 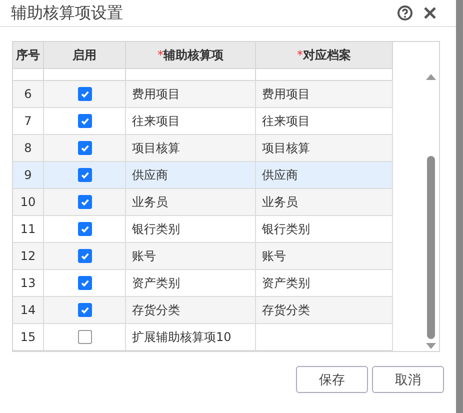 I want to click on column-header: 对应档案, so click(x=327, y=55).